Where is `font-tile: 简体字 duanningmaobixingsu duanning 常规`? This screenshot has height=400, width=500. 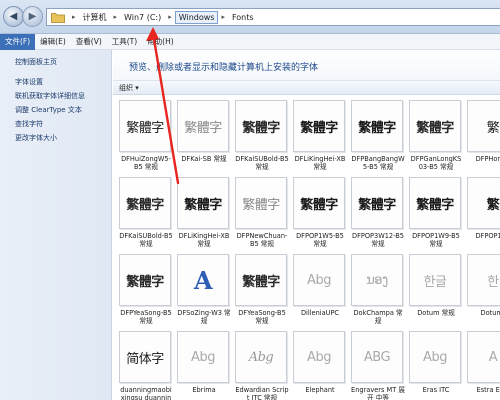
font-tile: 简体字 duanningmaobixingsu duanning 常规 is located at coordinates (146, 365).